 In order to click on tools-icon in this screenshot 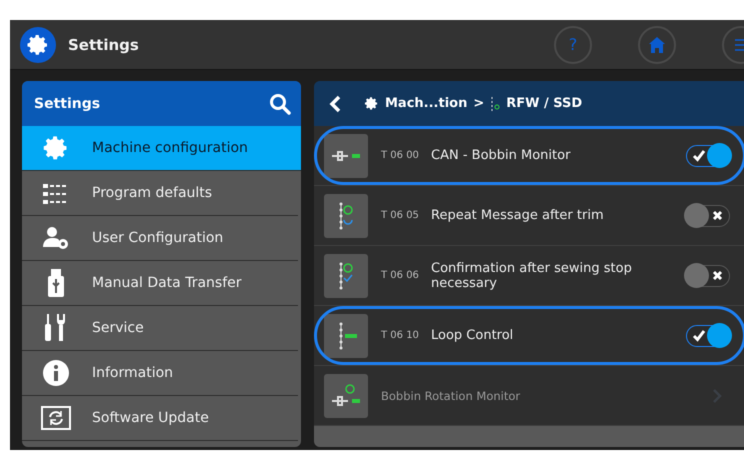, I will do `click(56, 328)`.